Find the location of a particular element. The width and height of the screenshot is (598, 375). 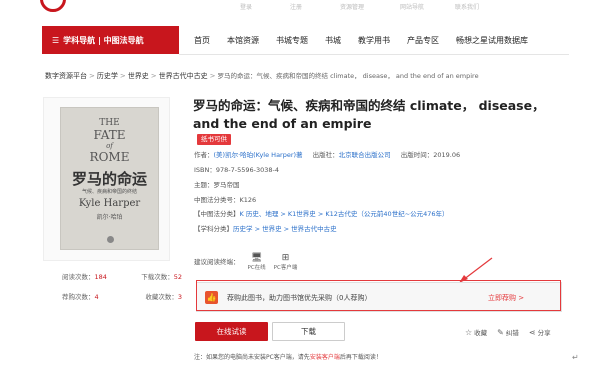

nav-item-library-resources: 本馆资源 is located at coordinates (243, 40).